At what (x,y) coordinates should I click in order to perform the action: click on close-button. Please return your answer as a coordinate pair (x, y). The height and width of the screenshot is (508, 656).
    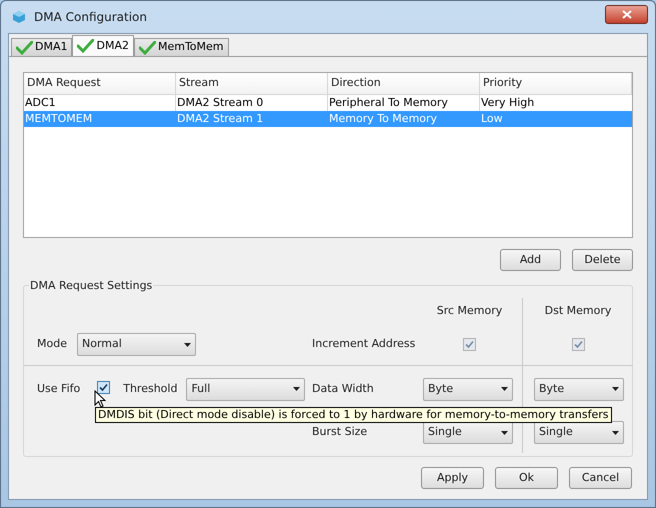
    Looking at the image, I should click on (626, 14).